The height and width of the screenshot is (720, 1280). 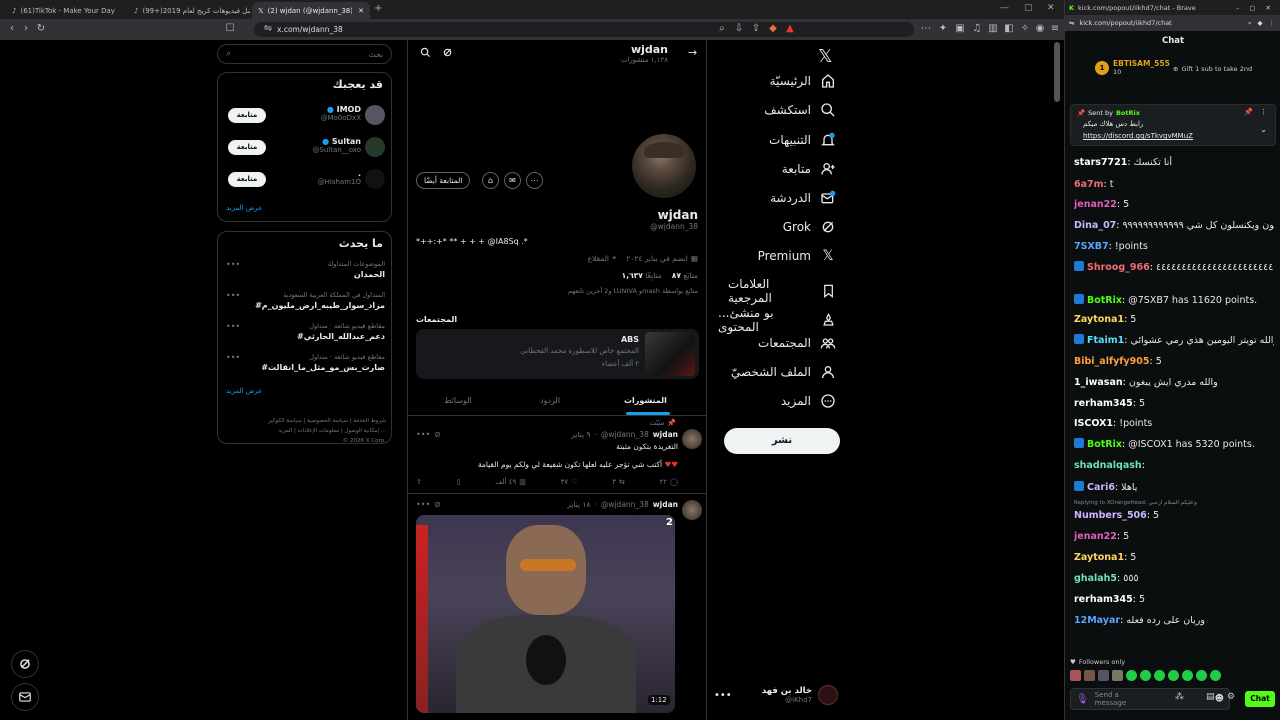 What do you see at coordinates (41, 29) in the screenshot?
I see `reload-icon: ↻` at bounding box center [41, 29].